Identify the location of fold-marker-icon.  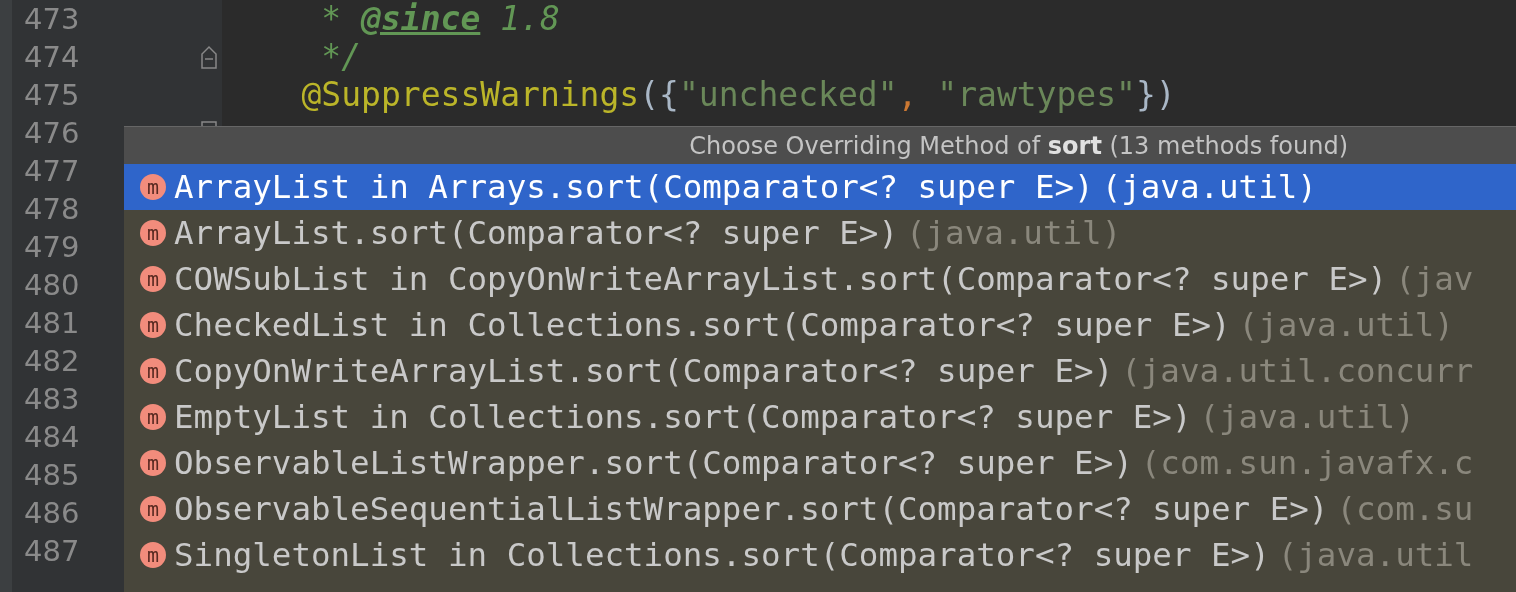
(209, 57).